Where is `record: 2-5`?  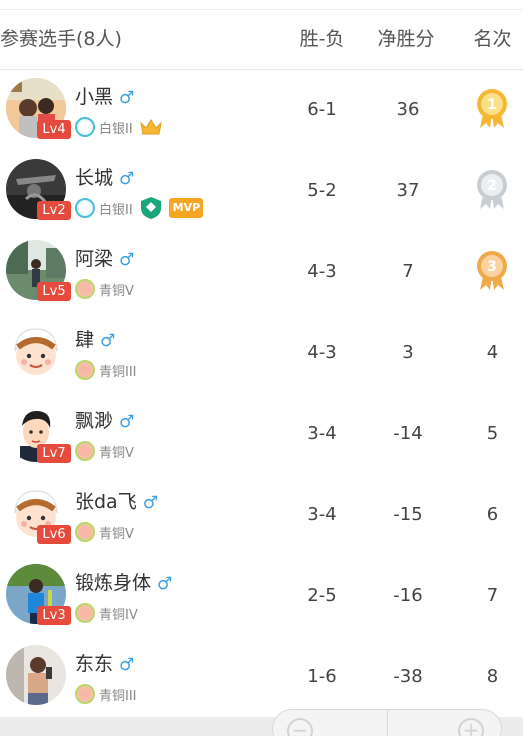 record: 2-5 is located at coordinates (322, 595).